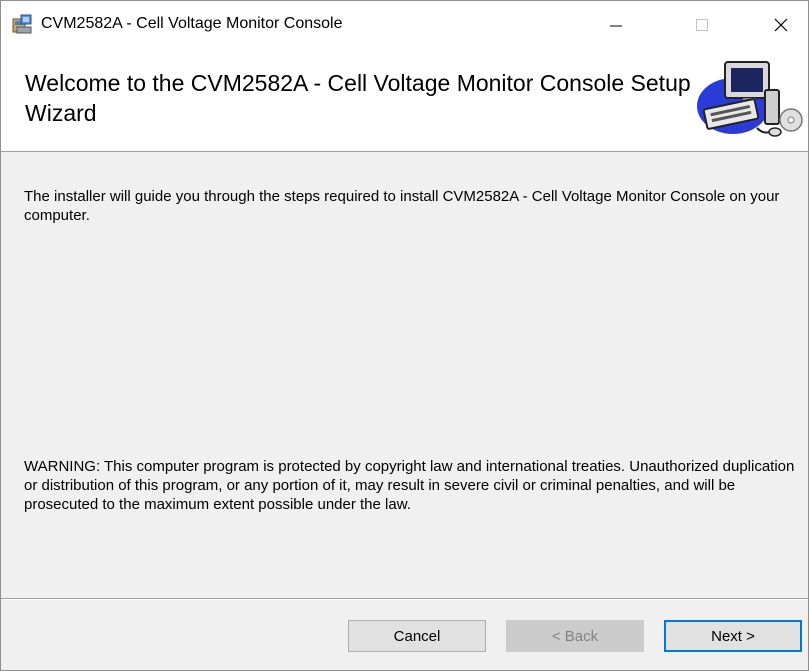 The image size is (809, 671). What do you see at coordinates (733, 636) in the screenshot?
I see `next-button: Next >` at bounding box center [733, 636].